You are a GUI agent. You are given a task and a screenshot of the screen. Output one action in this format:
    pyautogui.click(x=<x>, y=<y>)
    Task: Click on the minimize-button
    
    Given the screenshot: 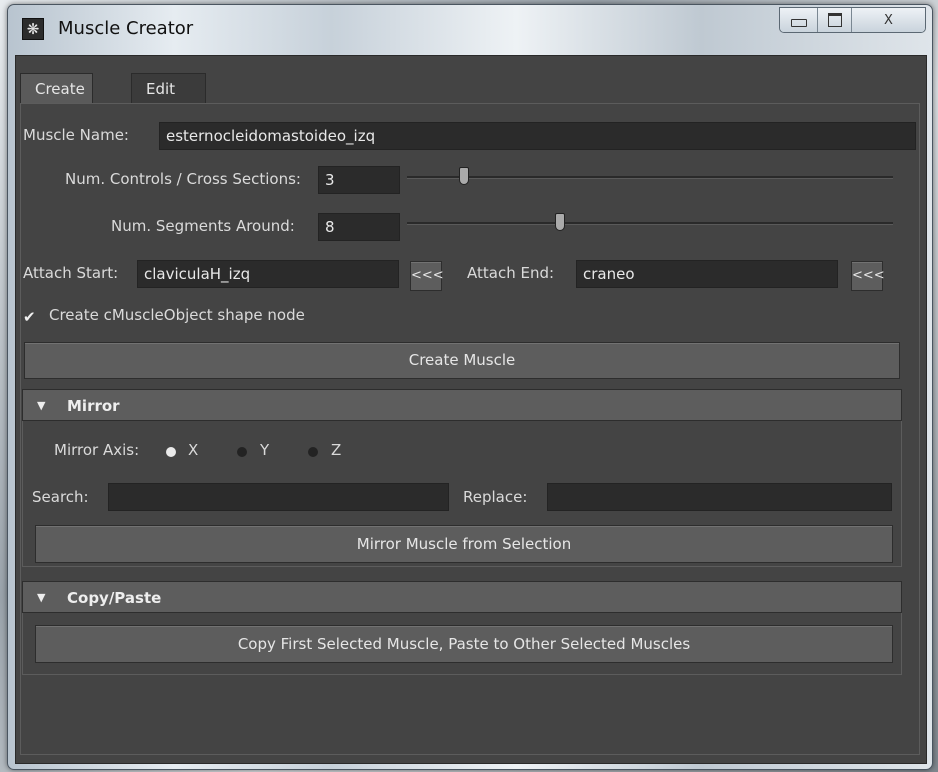 What is the action you would take?
    pyautogui.click(x=799, y=20)
    